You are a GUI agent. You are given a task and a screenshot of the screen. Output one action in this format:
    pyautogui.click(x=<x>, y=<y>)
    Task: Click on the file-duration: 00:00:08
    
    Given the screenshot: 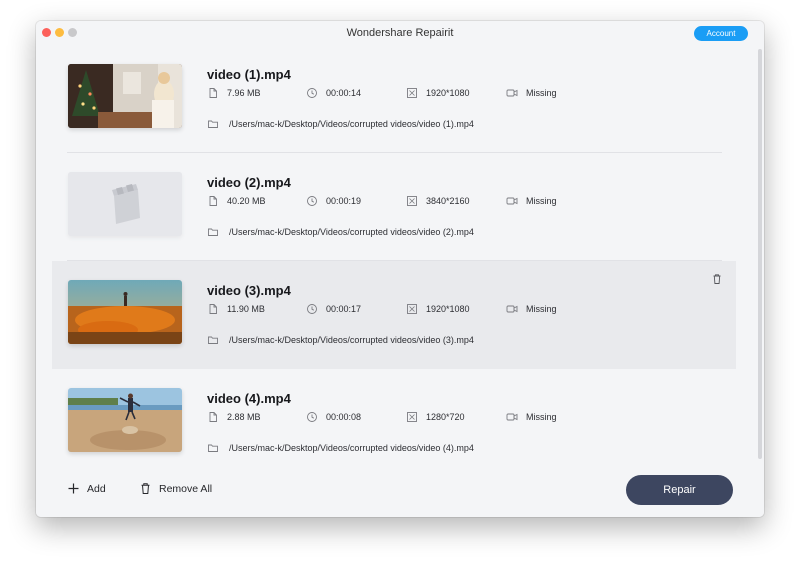 What is the action you would take?
    pyautogui.click(x=333, y=417)
    